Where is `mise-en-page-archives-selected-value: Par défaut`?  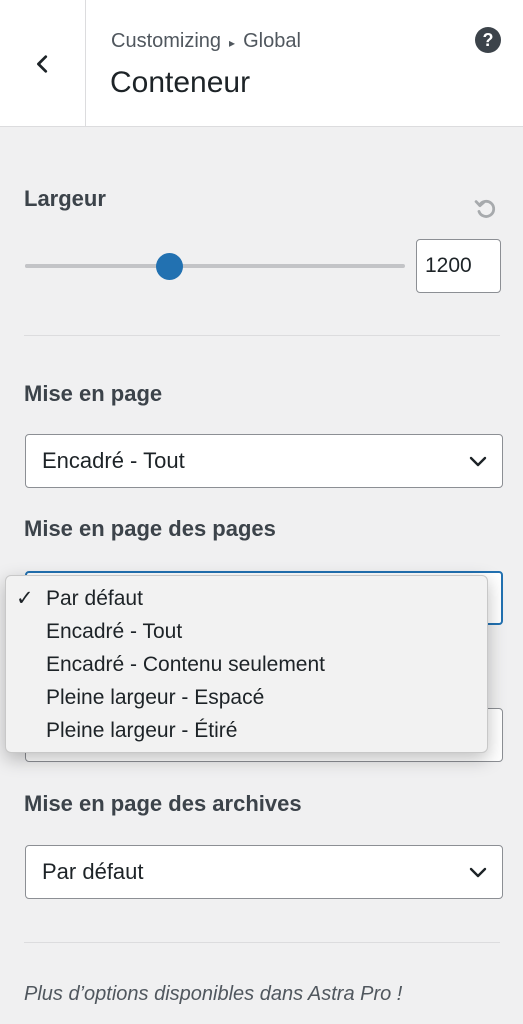
mise-en-page-archives-selected-value: Par défaut is located at coordinates (93, 871).